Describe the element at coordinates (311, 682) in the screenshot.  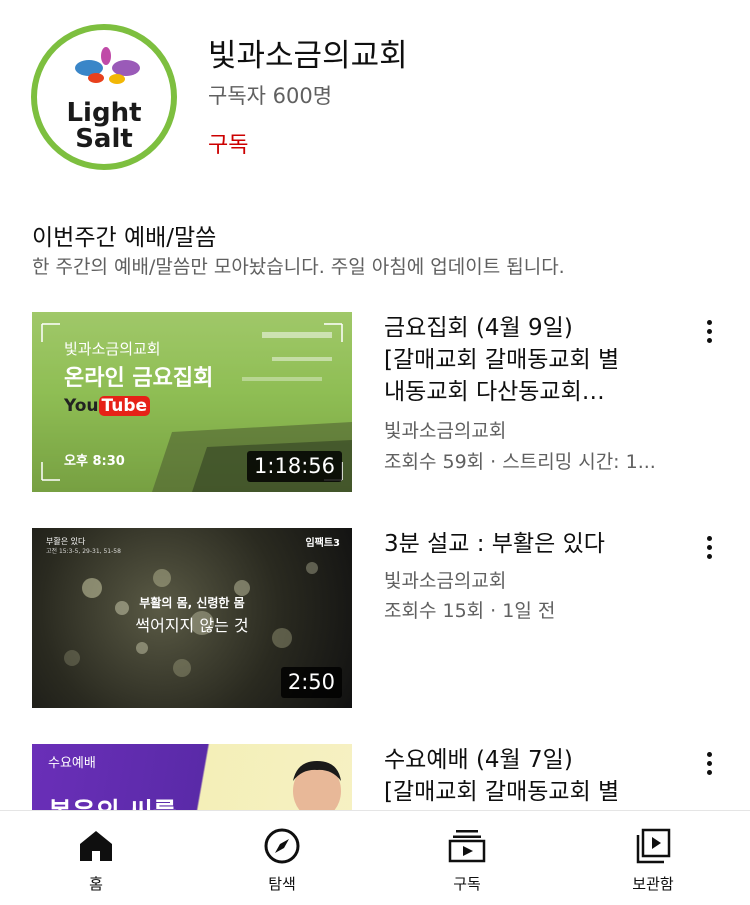
I see `video-duration: 2:50` at that location.